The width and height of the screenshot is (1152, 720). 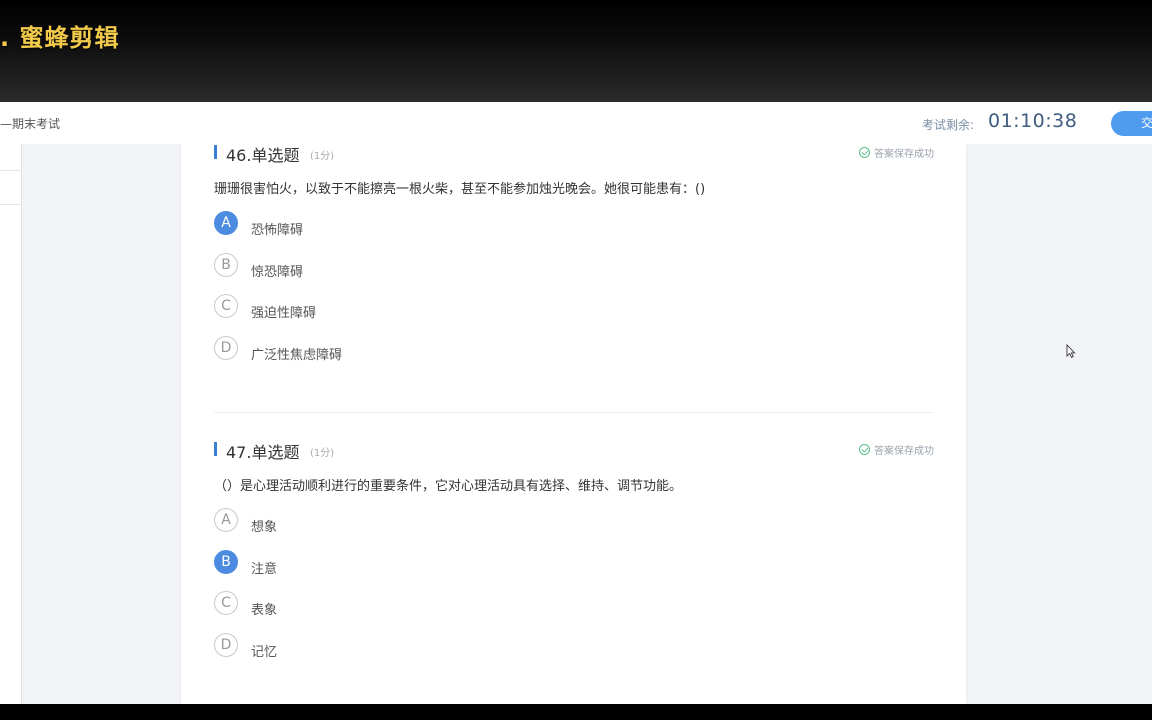 I want to click on option-a: A 恐怖障碍, so click(x=574, y=232).